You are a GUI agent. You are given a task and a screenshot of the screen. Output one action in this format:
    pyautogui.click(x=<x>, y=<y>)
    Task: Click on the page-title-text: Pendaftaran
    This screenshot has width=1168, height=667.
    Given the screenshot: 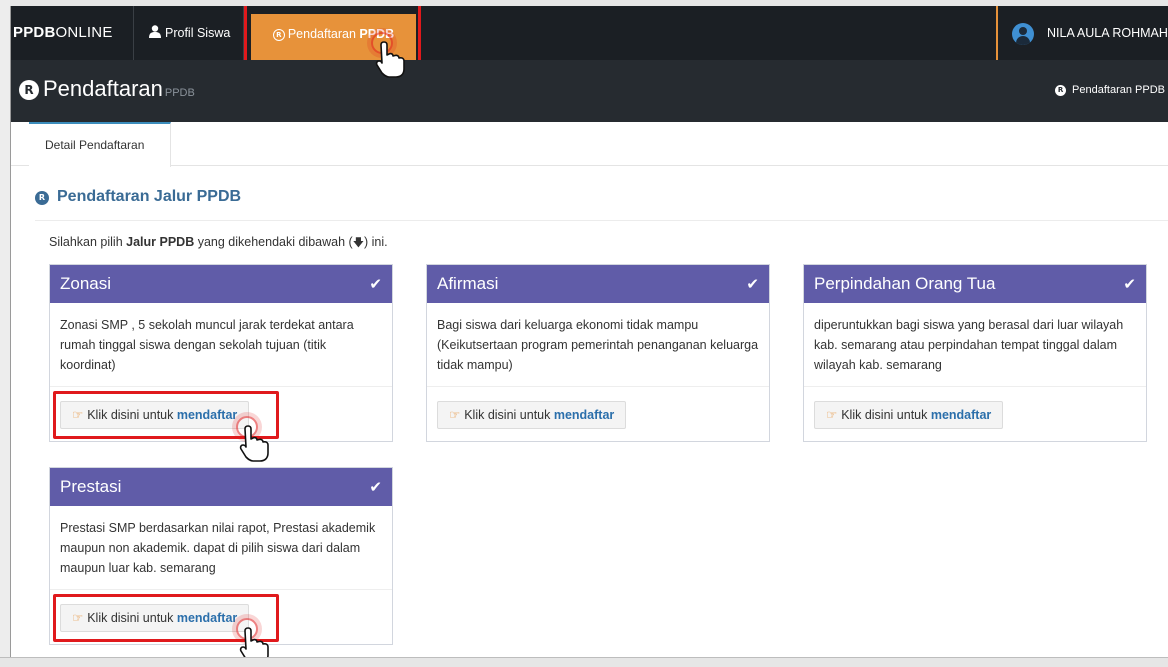 What is the action you would take?
    pyautogui.click(x=103, y=88)
    